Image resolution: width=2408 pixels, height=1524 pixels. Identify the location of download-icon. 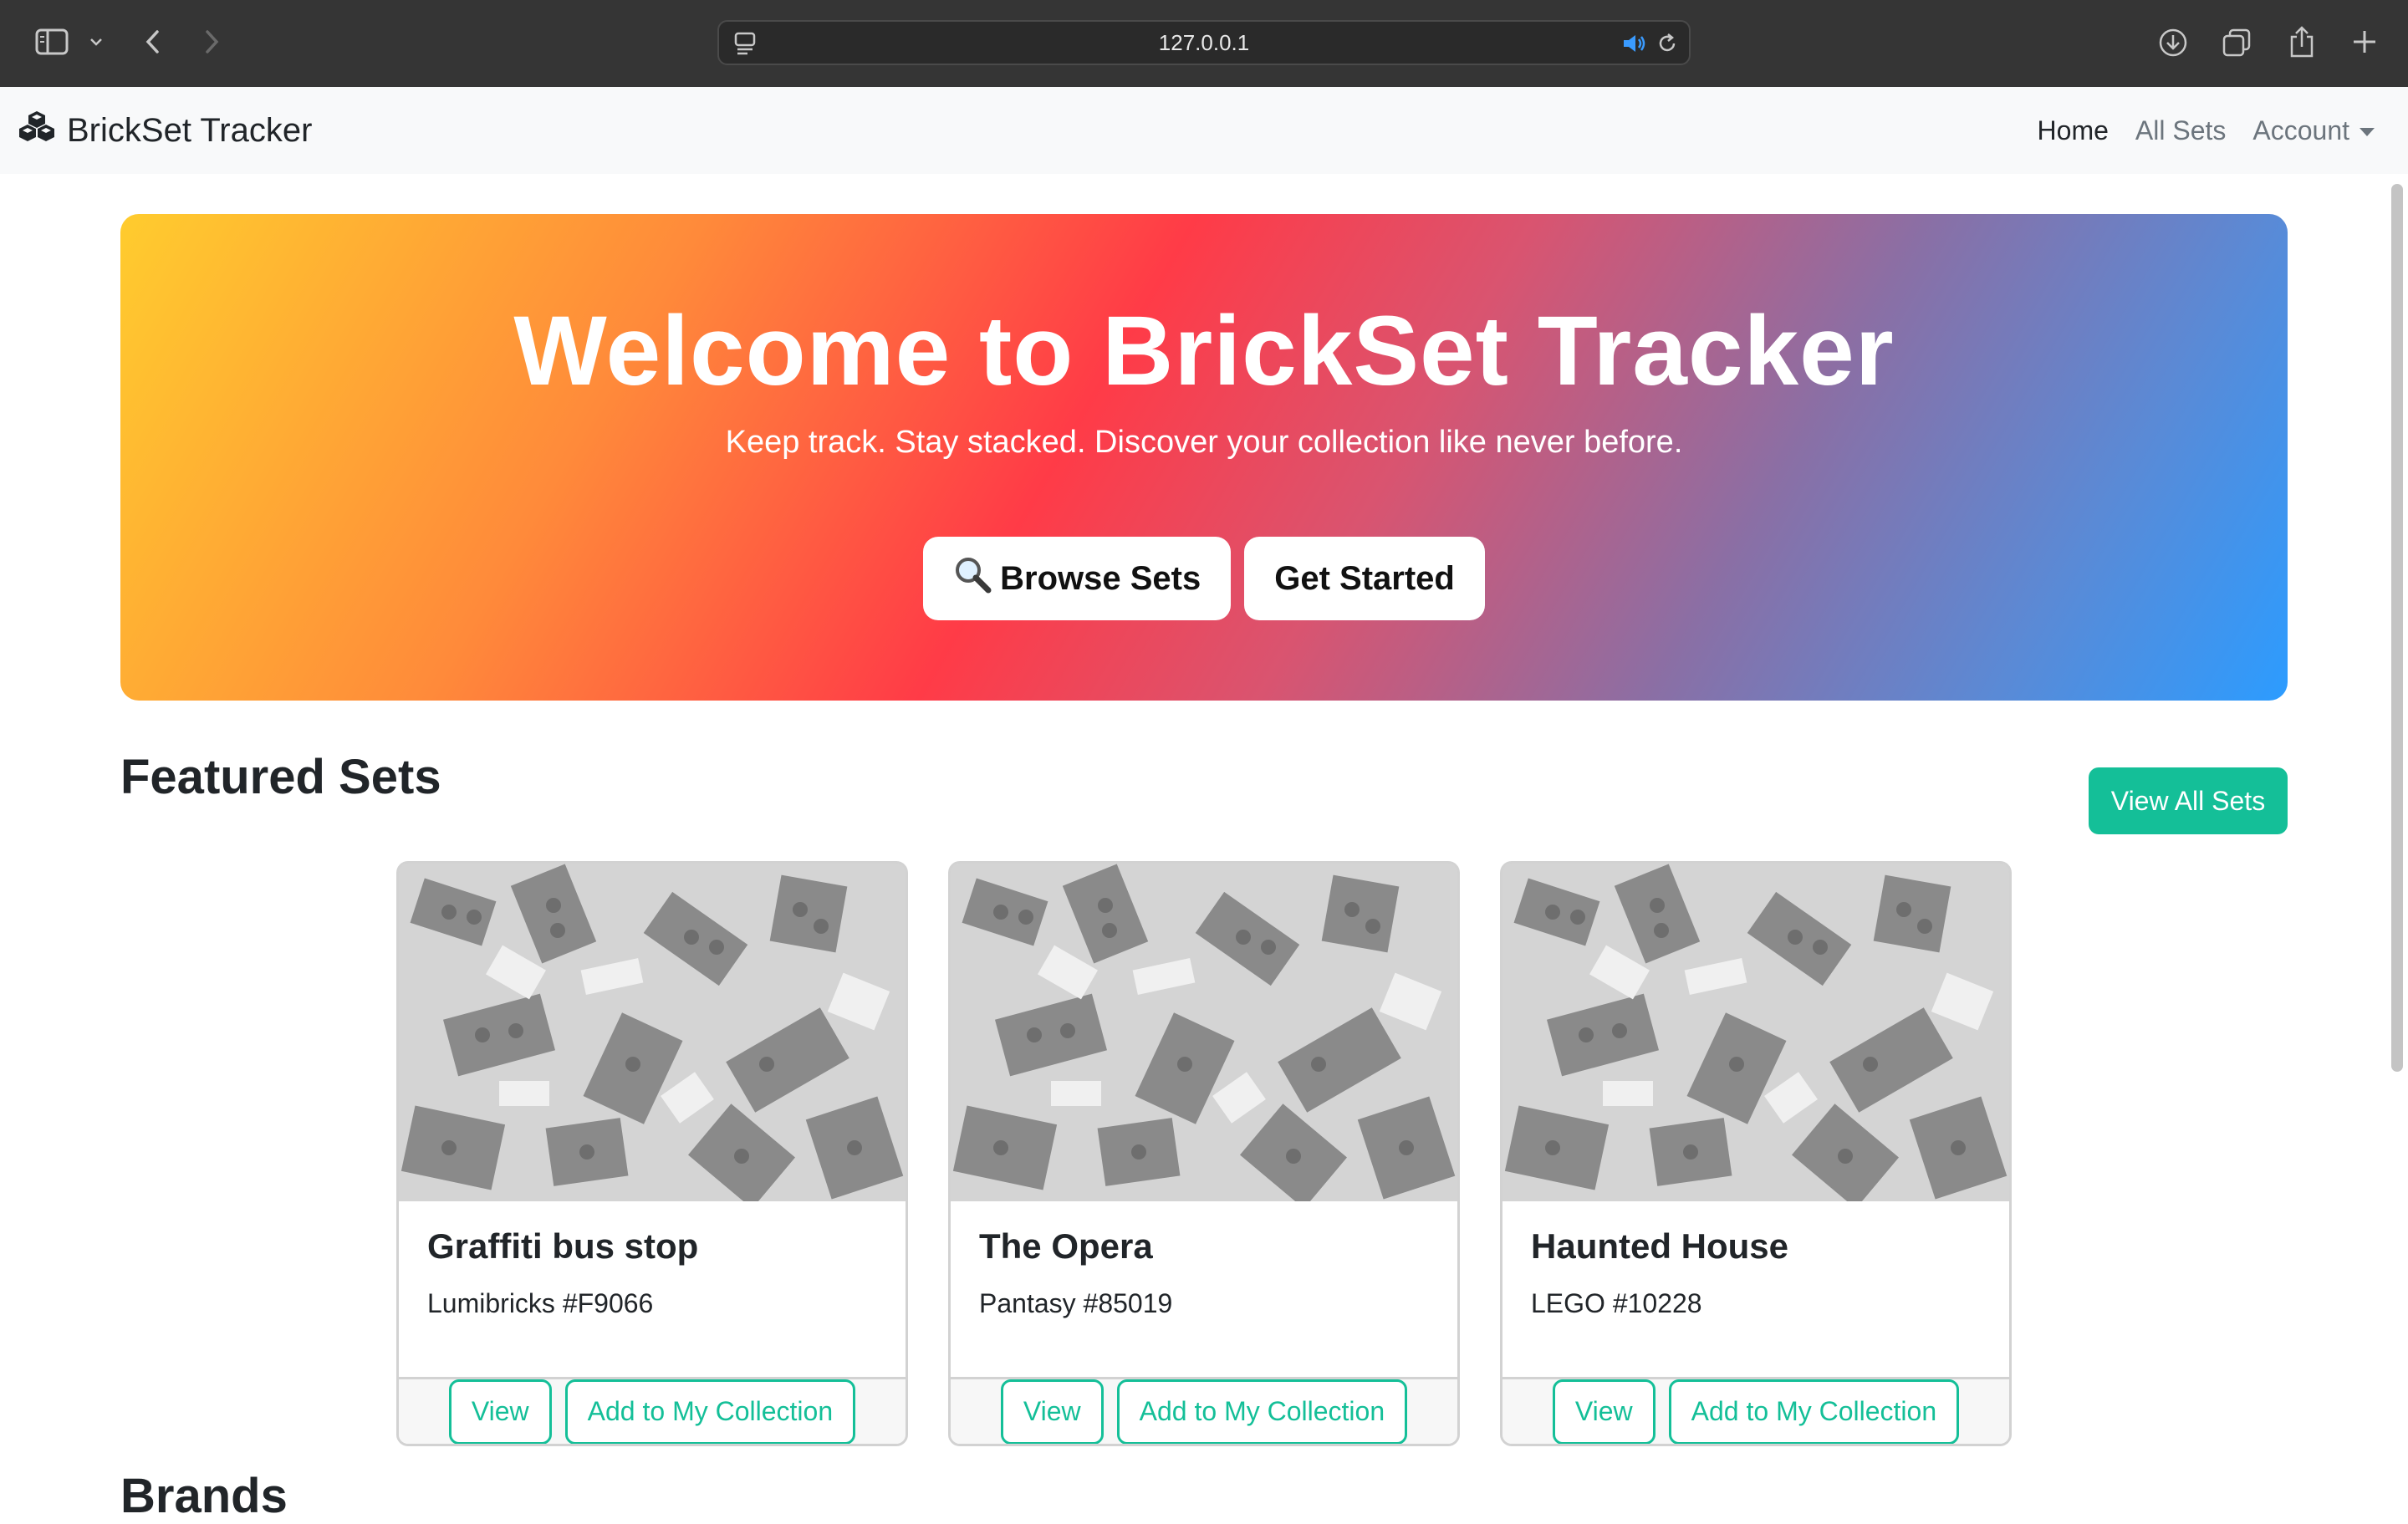
(2173, 42).